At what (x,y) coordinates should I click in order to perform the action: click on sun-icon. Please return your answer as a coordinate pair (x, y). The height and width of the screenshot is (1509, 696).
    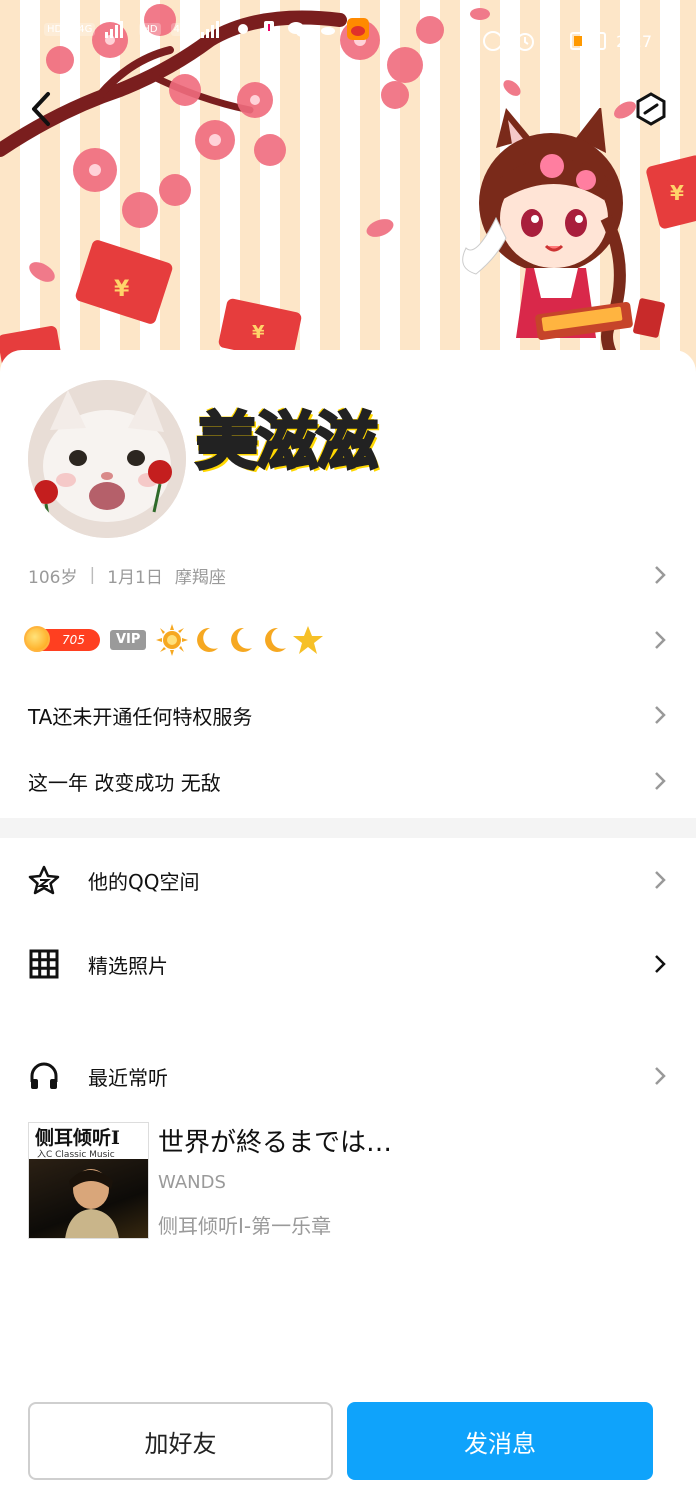
    Looking at the image, I should click on (172, 640).